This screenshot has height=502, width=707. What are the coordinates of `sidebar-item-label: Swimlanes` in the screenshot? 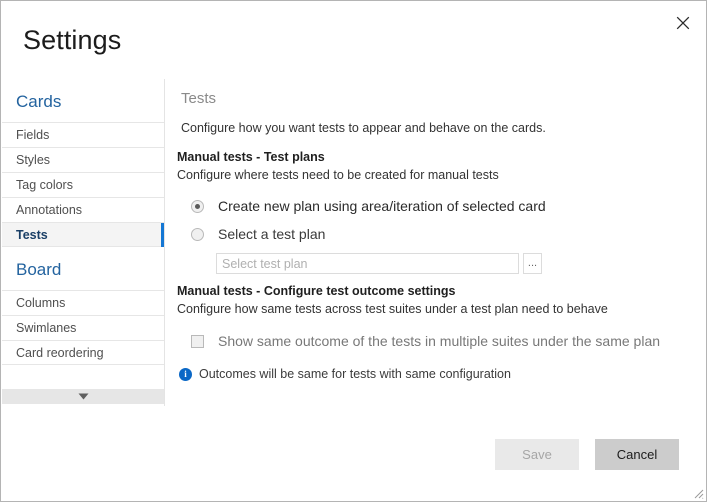 It's located at (46, 328).